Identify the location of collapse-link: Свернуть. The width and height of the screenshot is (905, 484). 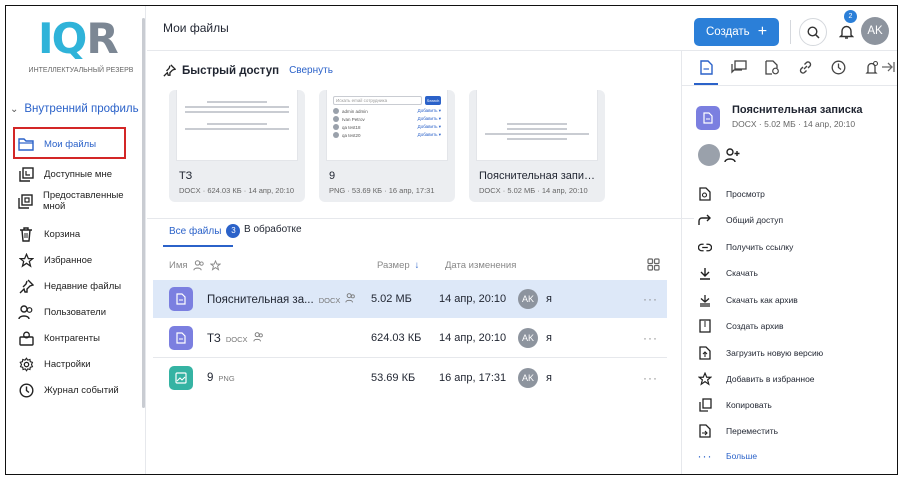
(311, 70).